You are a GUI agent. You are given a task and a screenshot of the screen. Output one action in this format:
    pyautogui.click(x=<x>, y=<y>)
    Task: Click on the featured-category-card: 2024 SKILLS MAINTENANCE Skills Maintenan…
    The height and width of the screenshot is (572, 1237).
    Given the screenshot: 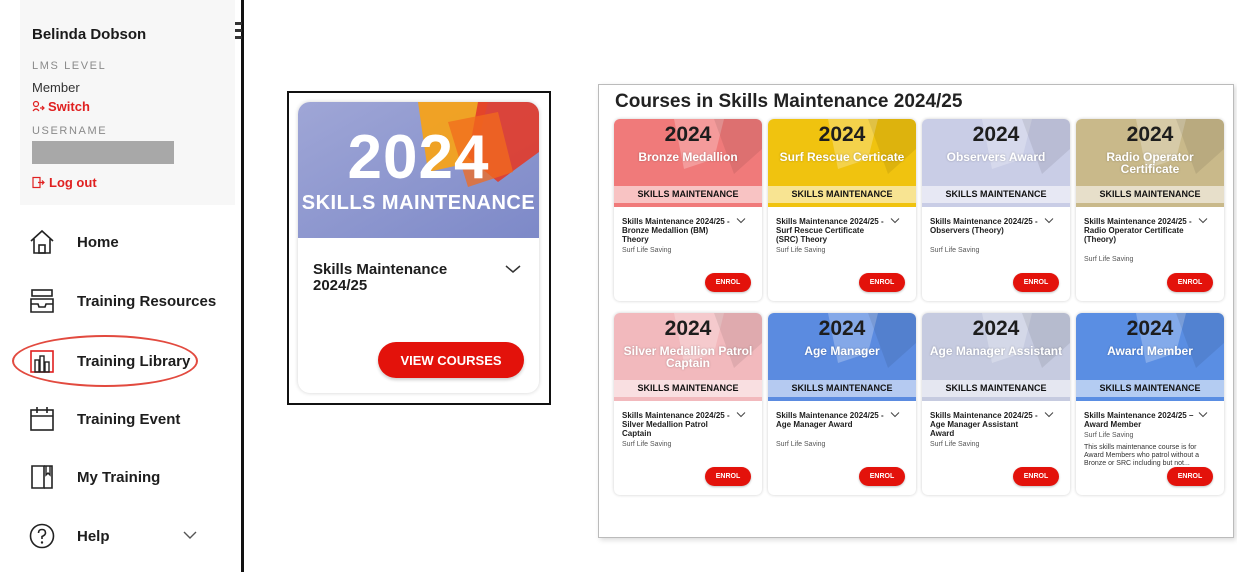 What is the action you would take?
    pyautogui.click(x=418, y=247)
    